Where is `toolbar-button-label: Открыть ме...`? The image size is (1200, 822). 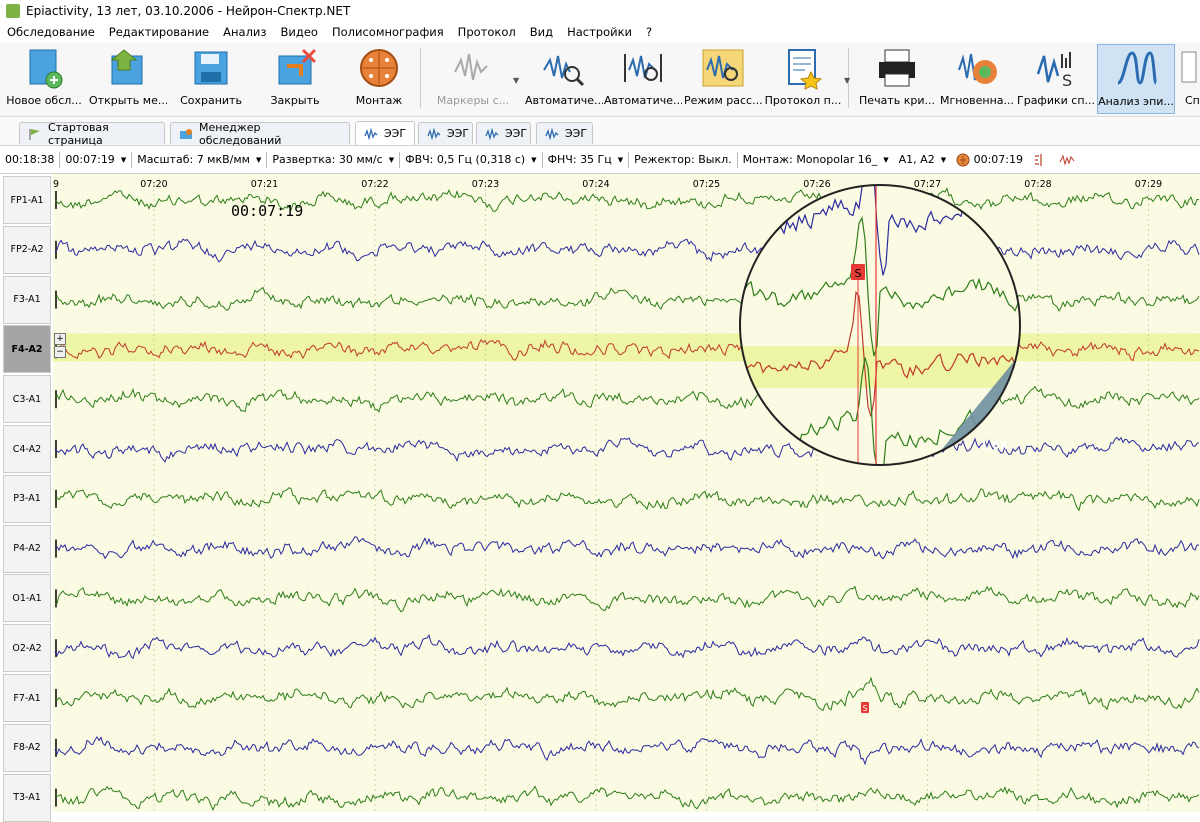 toolbar-button-label: Открыть ме... is located at coordinates (128, 100).